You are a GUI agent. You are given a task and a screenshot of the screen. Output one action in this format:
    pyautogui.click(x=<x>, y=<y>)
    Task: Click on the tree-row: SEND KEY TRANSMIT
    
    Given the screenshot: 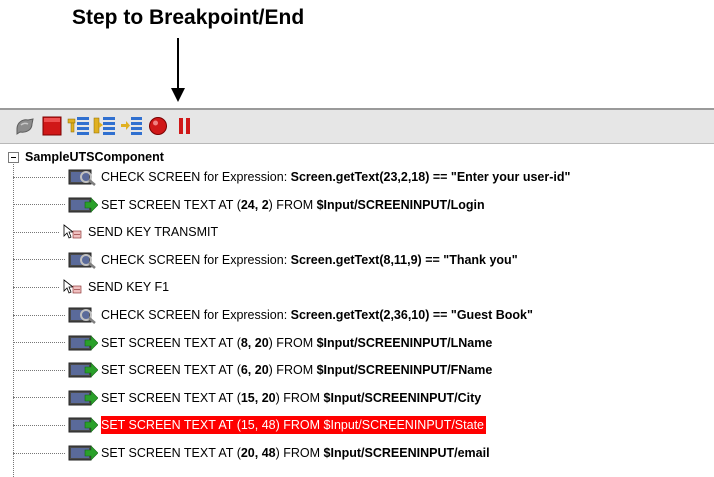 What is the action you would take?
    pyautogui.click(x=115, y=232)
    